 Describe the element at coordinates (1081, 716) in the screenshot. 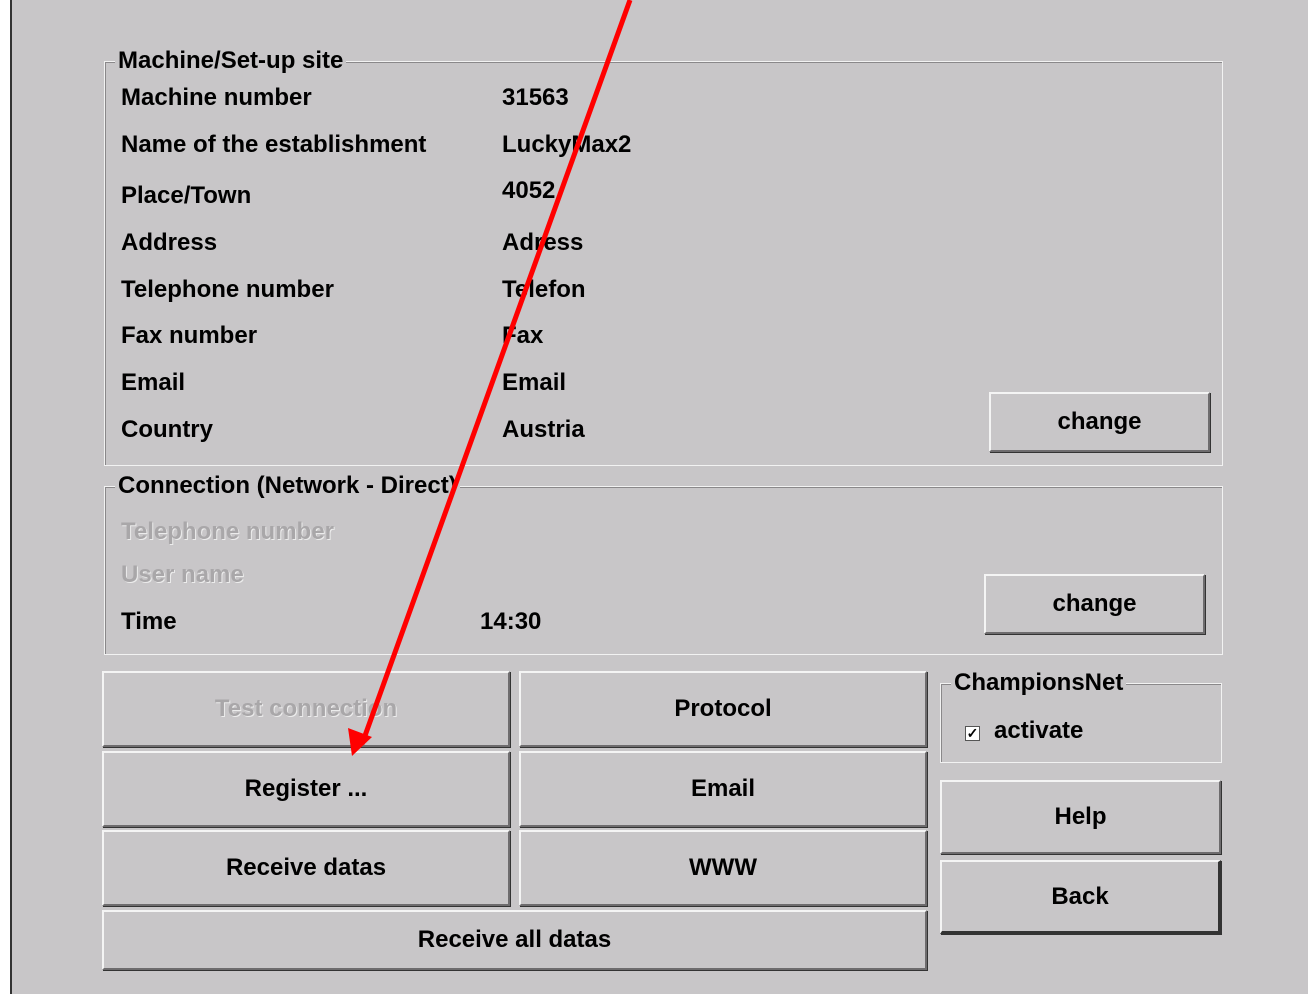

I see `championsnet-group: ChampionsNet ✓ activate` at that location.